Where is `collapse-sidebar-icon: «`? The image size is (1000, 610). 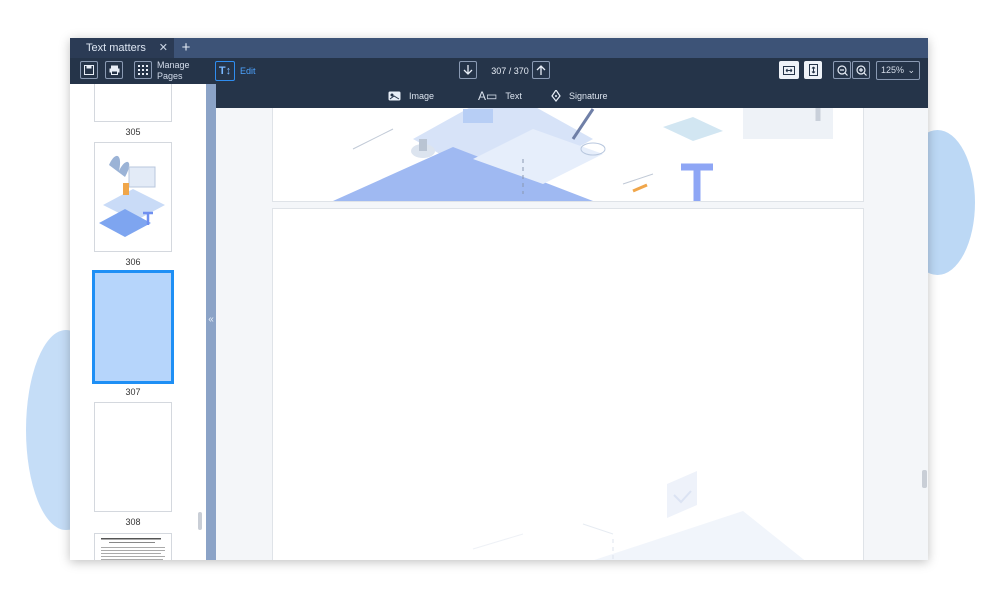
collapse-sidebar-icon: « is located at coordinates (211, 319).